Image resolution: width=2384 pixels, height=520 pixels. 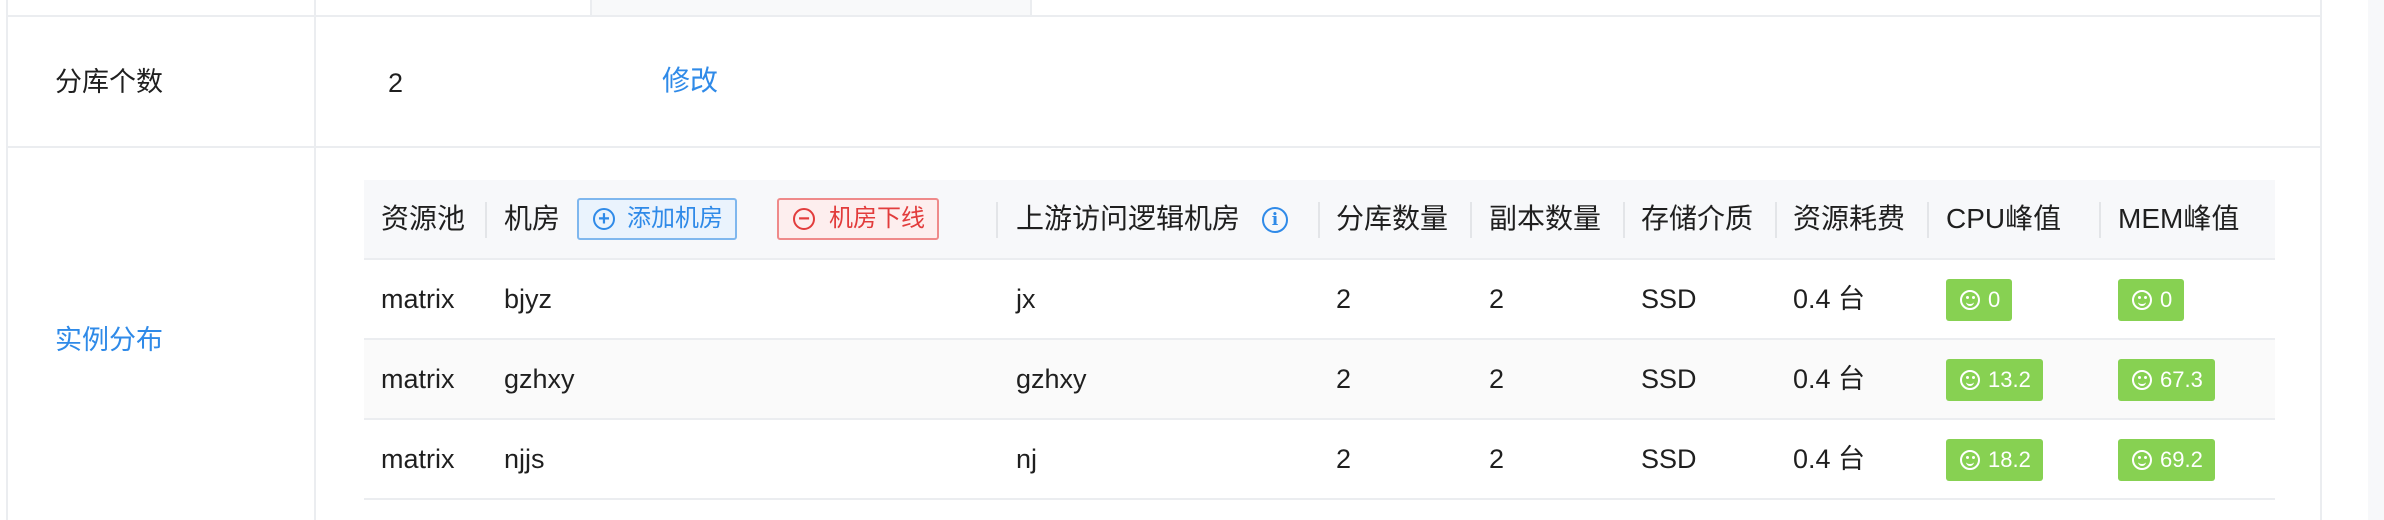 I want to click on header-storage: 存储介质, so click(x=1697, y=218).